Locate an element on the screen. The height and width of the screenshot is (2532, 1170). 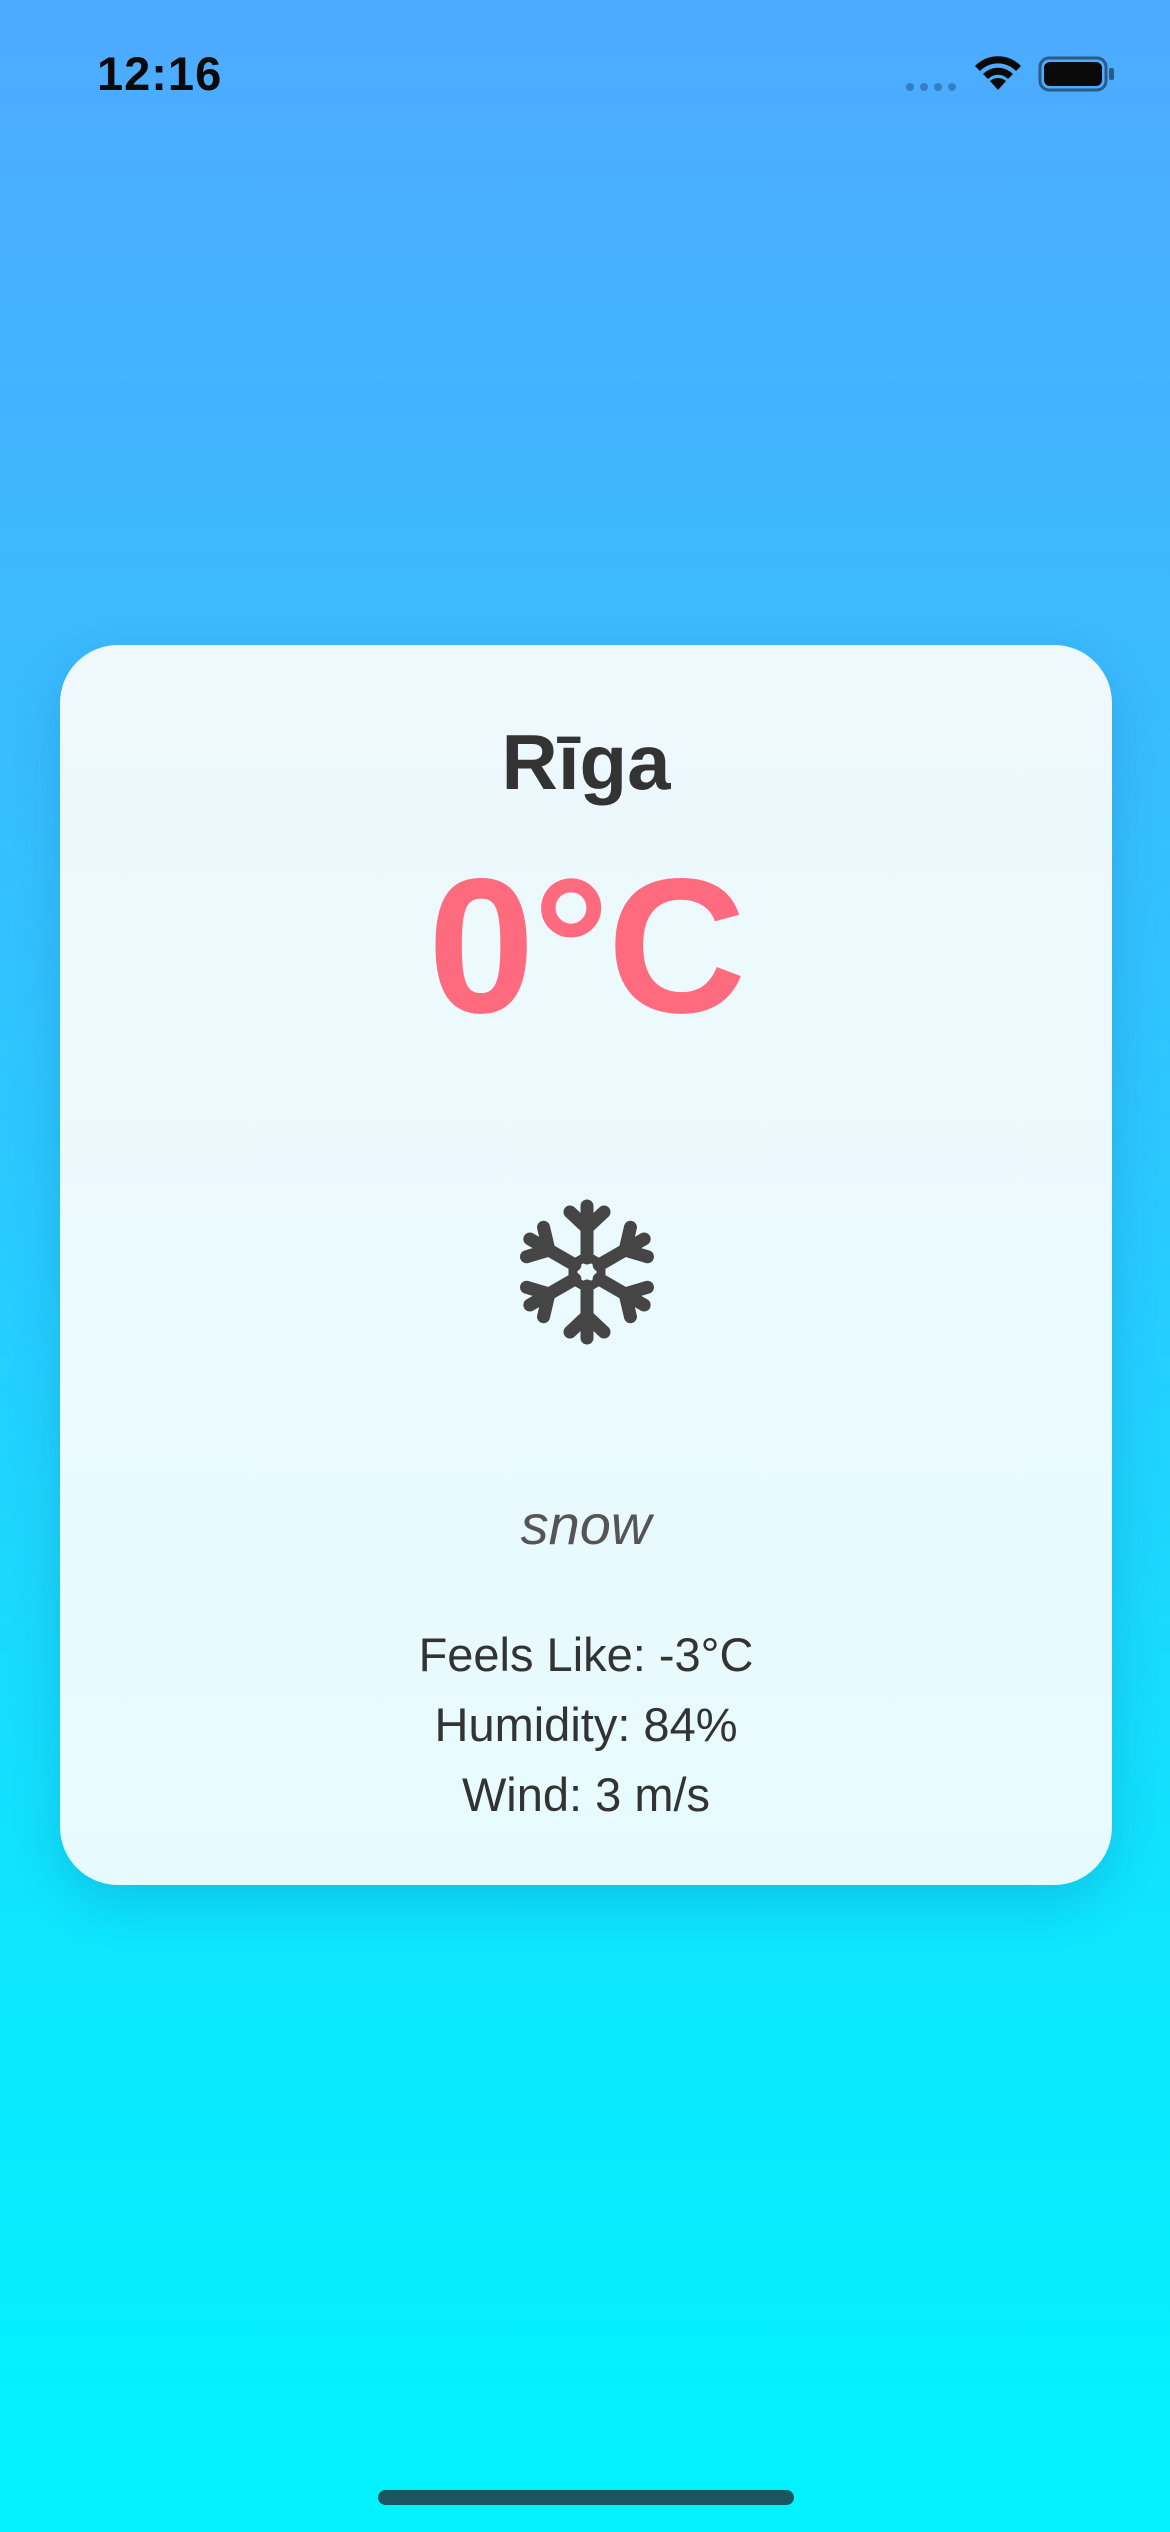
humidity-text: Humidity: 84% is located at coordinates (586, 1724).